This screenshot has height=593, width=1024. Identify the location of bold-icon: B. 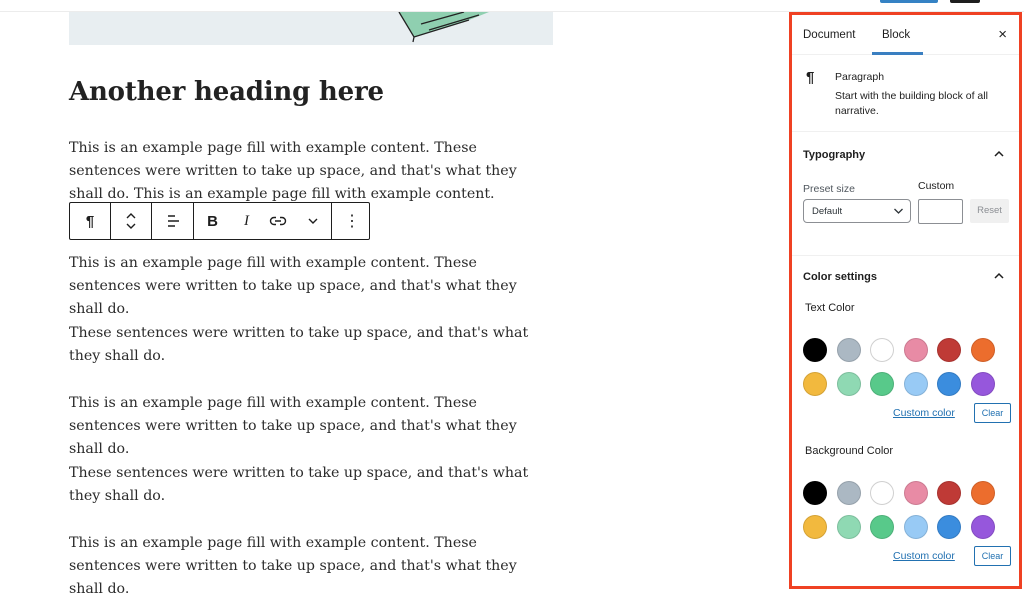
(212, 221).